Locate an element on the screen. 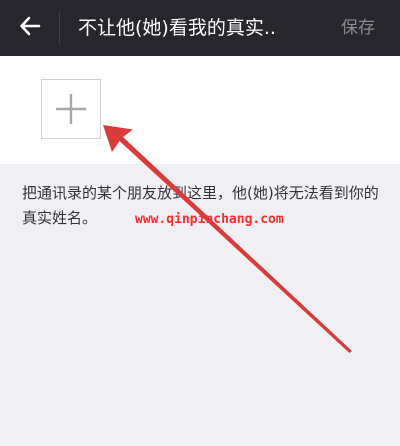  save-button: 保存 is located at coordinates (358, 28).